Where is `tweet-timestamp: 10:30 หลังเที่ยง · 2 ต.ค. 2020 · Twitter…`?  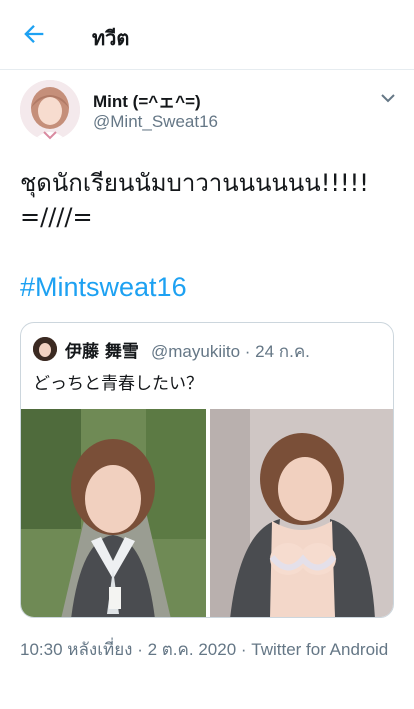 tweet-timestamp: 10:30 หลังเที่ยง · 2 ต.ค. 2020 · Twitter… is located at coordinates (204, 649).